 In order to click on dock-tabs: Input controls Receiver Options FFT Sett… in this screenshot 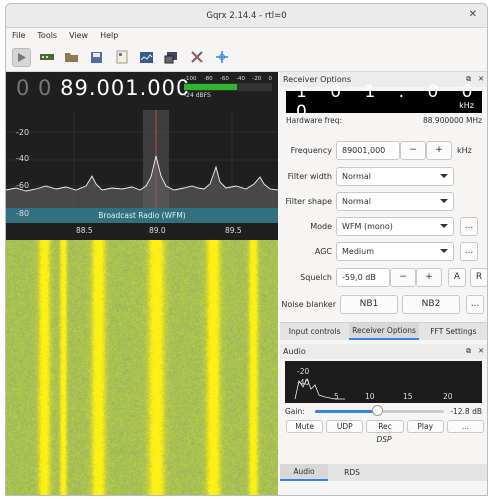, I will do `click(383, 331)`.